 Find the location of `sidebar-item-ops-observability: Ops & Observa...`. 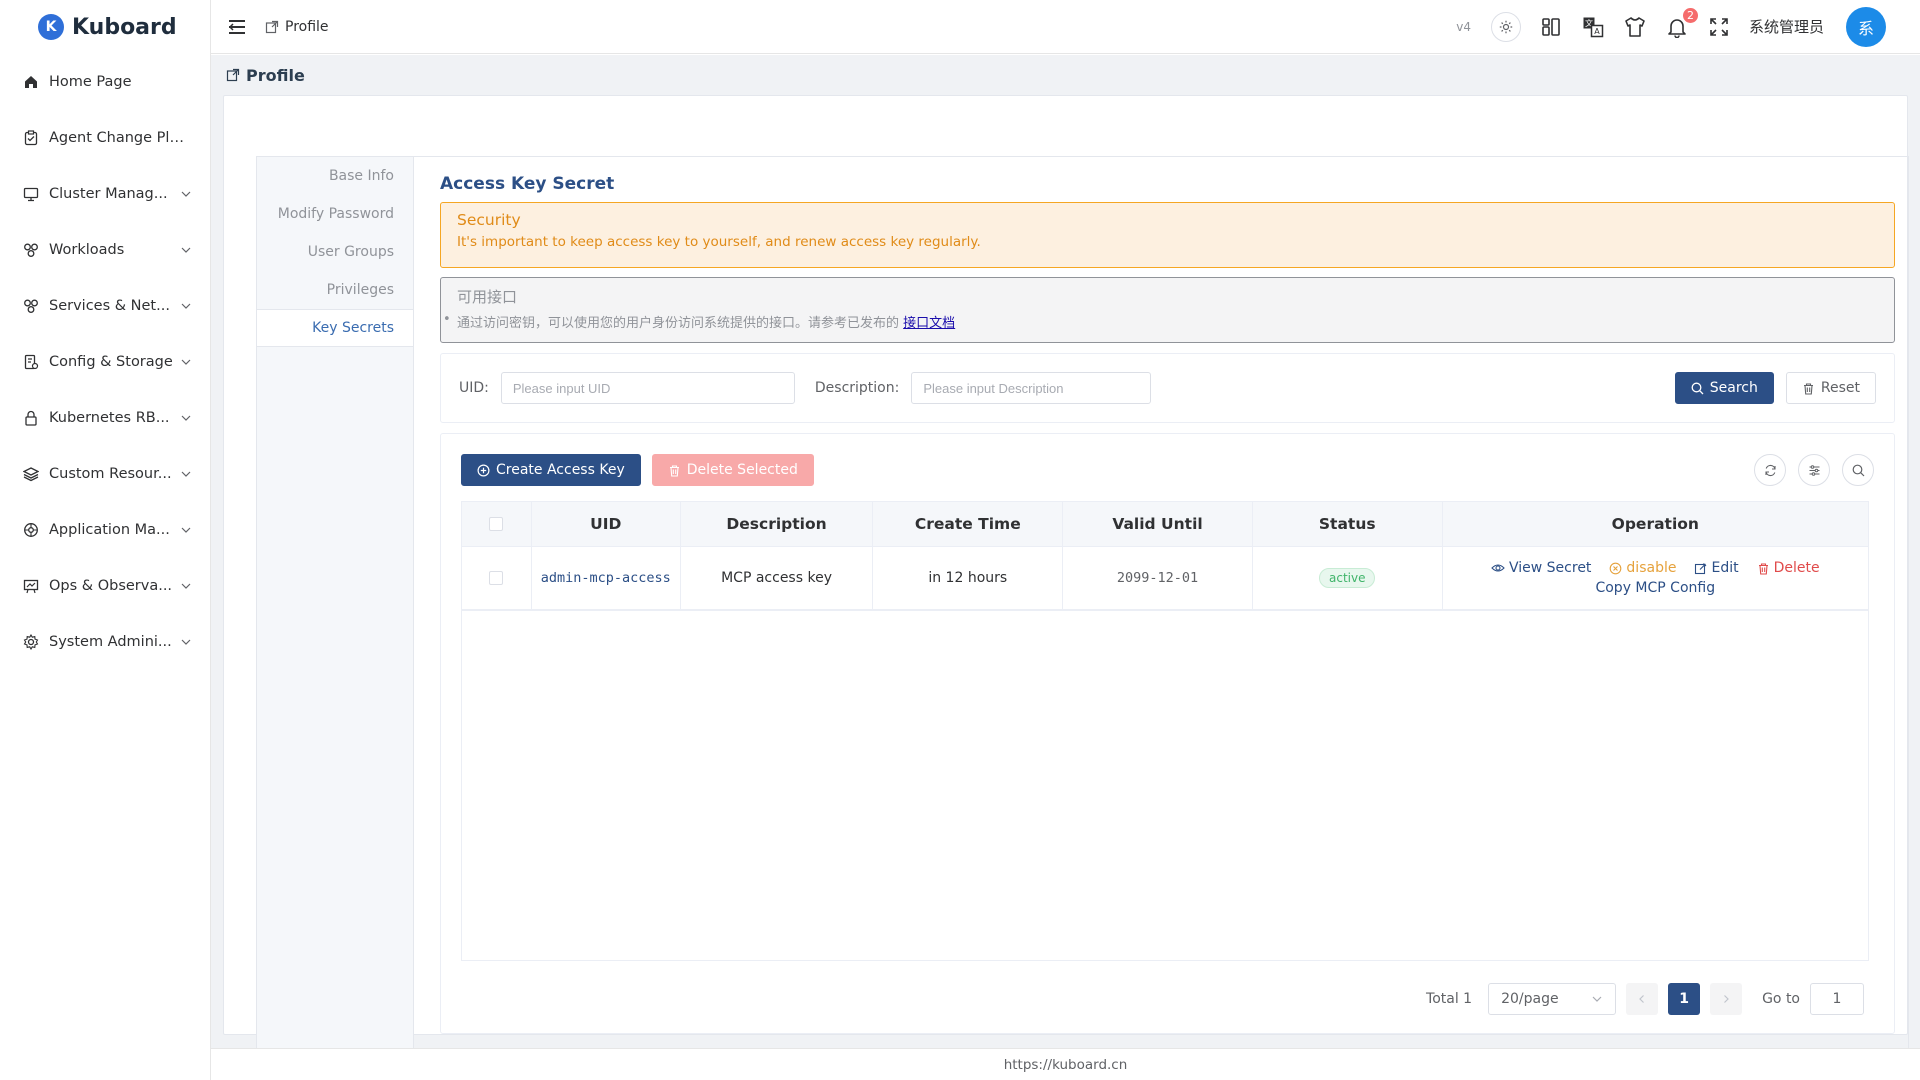

sidebar-item-ops-observability: Ops & Observa... is located at coordinates (105, 586).